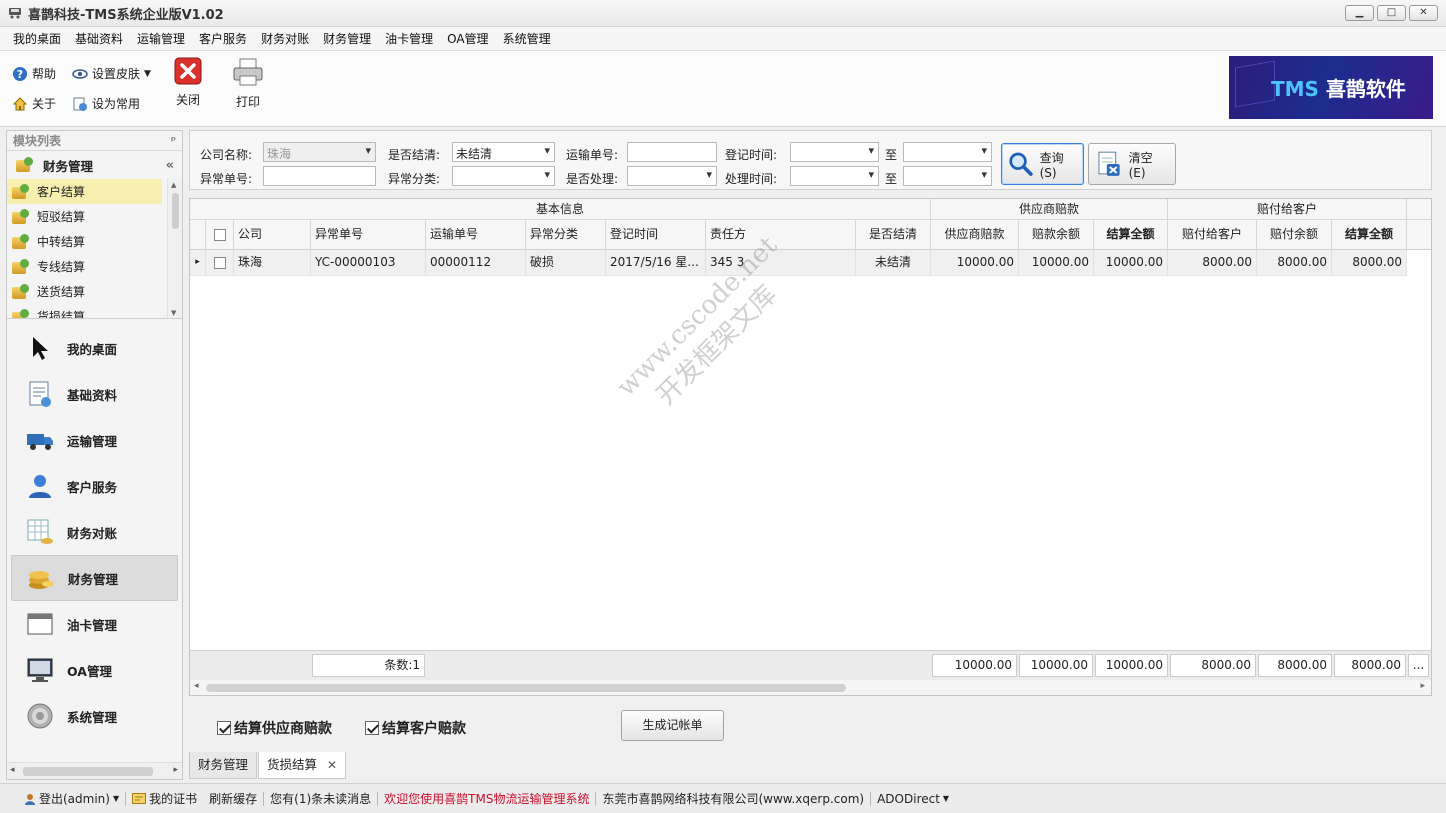 This screenshot has height=813, width=1446. What do you see at coordinates (913, 799) in the screenshot?
I see `connection-mode-dropdown: ADODirect ▼` at bounding box center [913, 799].